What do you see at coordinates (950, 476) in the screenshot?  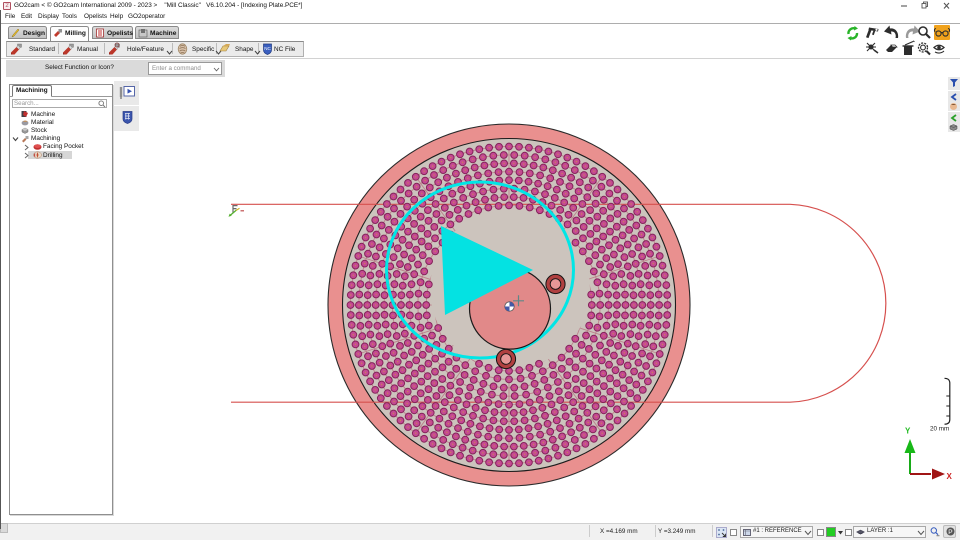 I see `svg-text: X` at bounding box center [950, 476].